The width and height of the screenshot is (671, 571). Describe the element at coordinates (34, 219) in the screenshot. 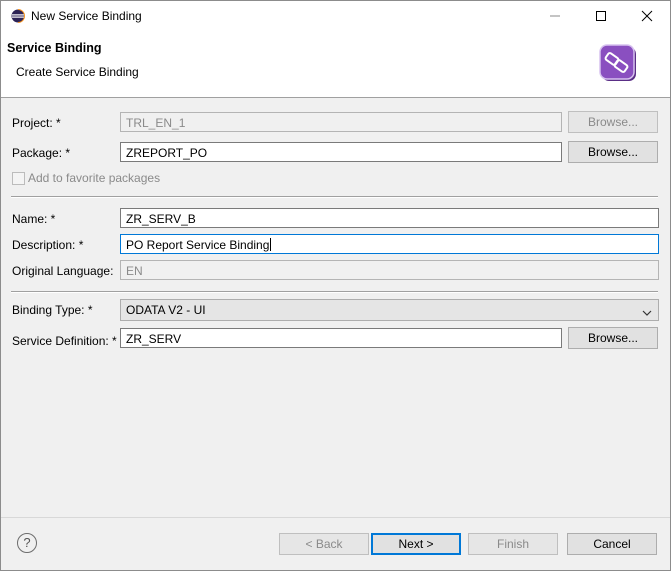

I see `name-label: Name: *` at that location.